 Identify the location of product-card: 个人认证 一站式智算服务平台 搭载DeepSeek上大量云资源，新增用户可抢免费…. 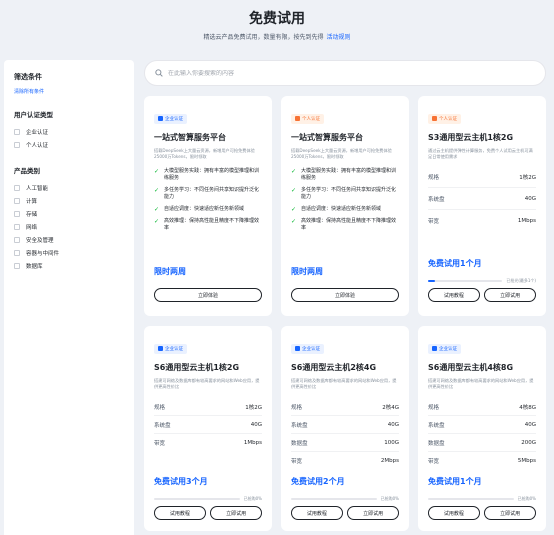
(345, 206).